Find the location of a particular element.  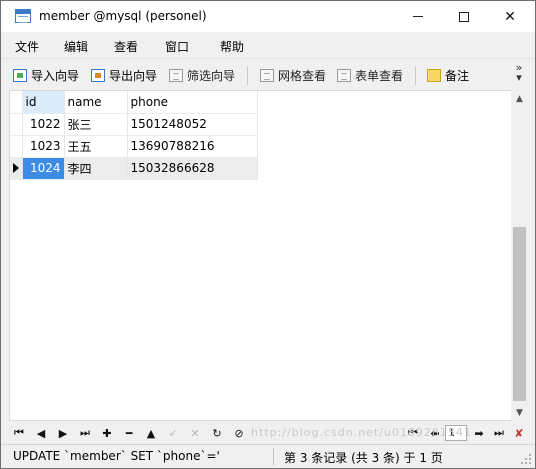

close-button: ✕ is located at coordinates (510, 16).